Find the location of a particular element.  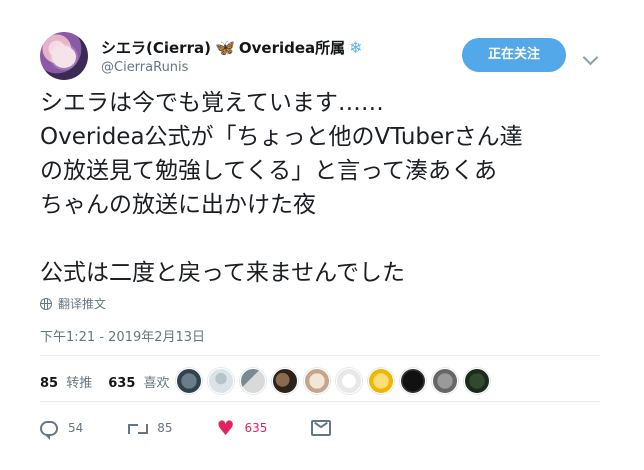

user-handle: @CierraRunis is located at coordinates (144, 67).